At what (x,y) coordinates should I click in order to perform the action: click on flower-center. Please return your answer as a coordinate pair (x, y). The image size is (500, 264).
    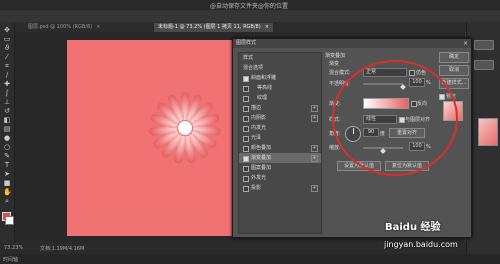
    Looking at the image, I should click on (185, 128).